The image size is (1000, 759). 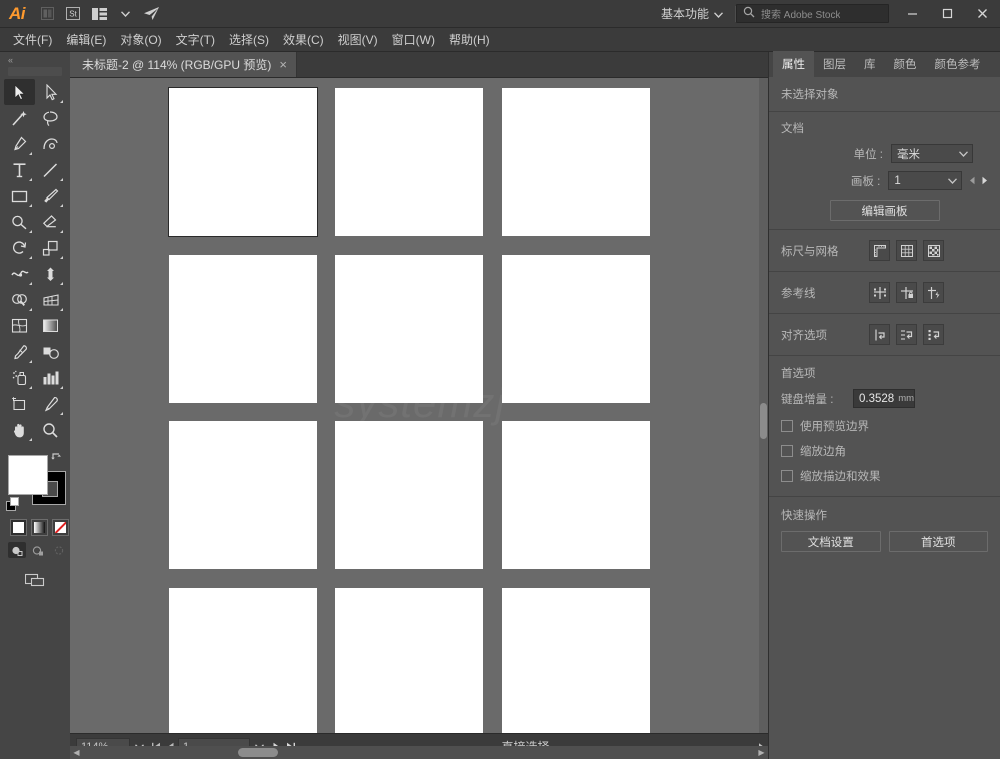 What do you see at coordinates (793, 64) in the screenshot?
I see `tab-properties: 属性` at bounding box center [793, 64].